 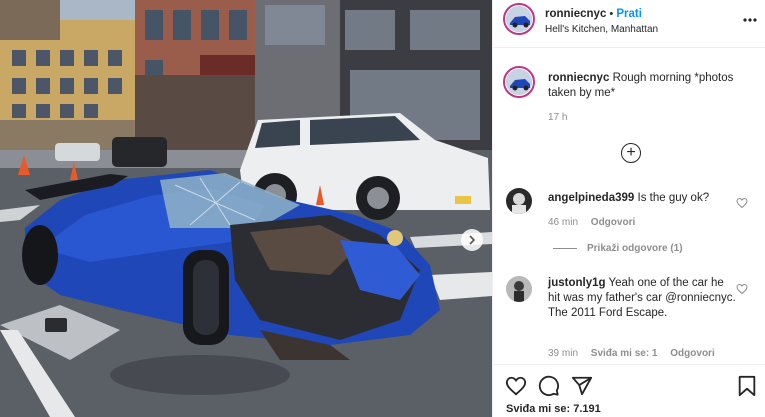 I want to click on view-replies-button: Prikaži odgovore (1), so click(x=618, y=248).